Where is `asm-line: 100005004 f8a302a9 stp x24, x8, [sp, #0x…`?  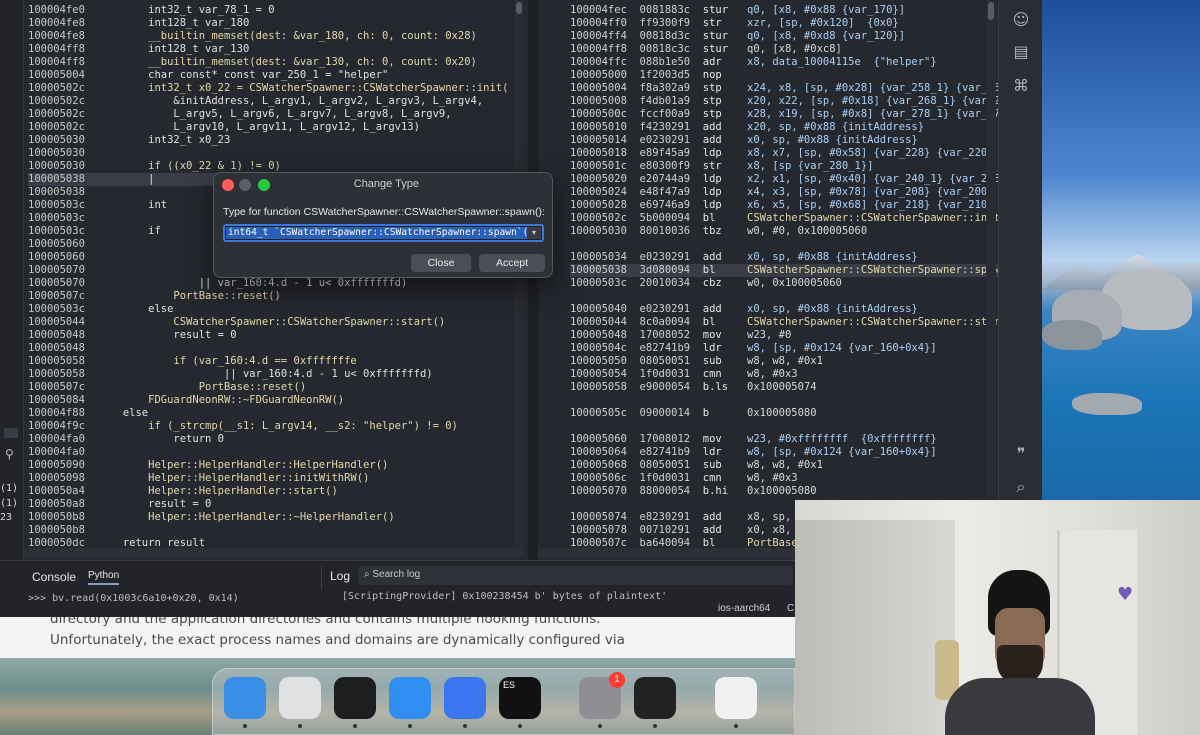
asm-line: 100005004 f8a302a9 stp x24, x8, [sp, #0x… is located at coordinates (784, 88).